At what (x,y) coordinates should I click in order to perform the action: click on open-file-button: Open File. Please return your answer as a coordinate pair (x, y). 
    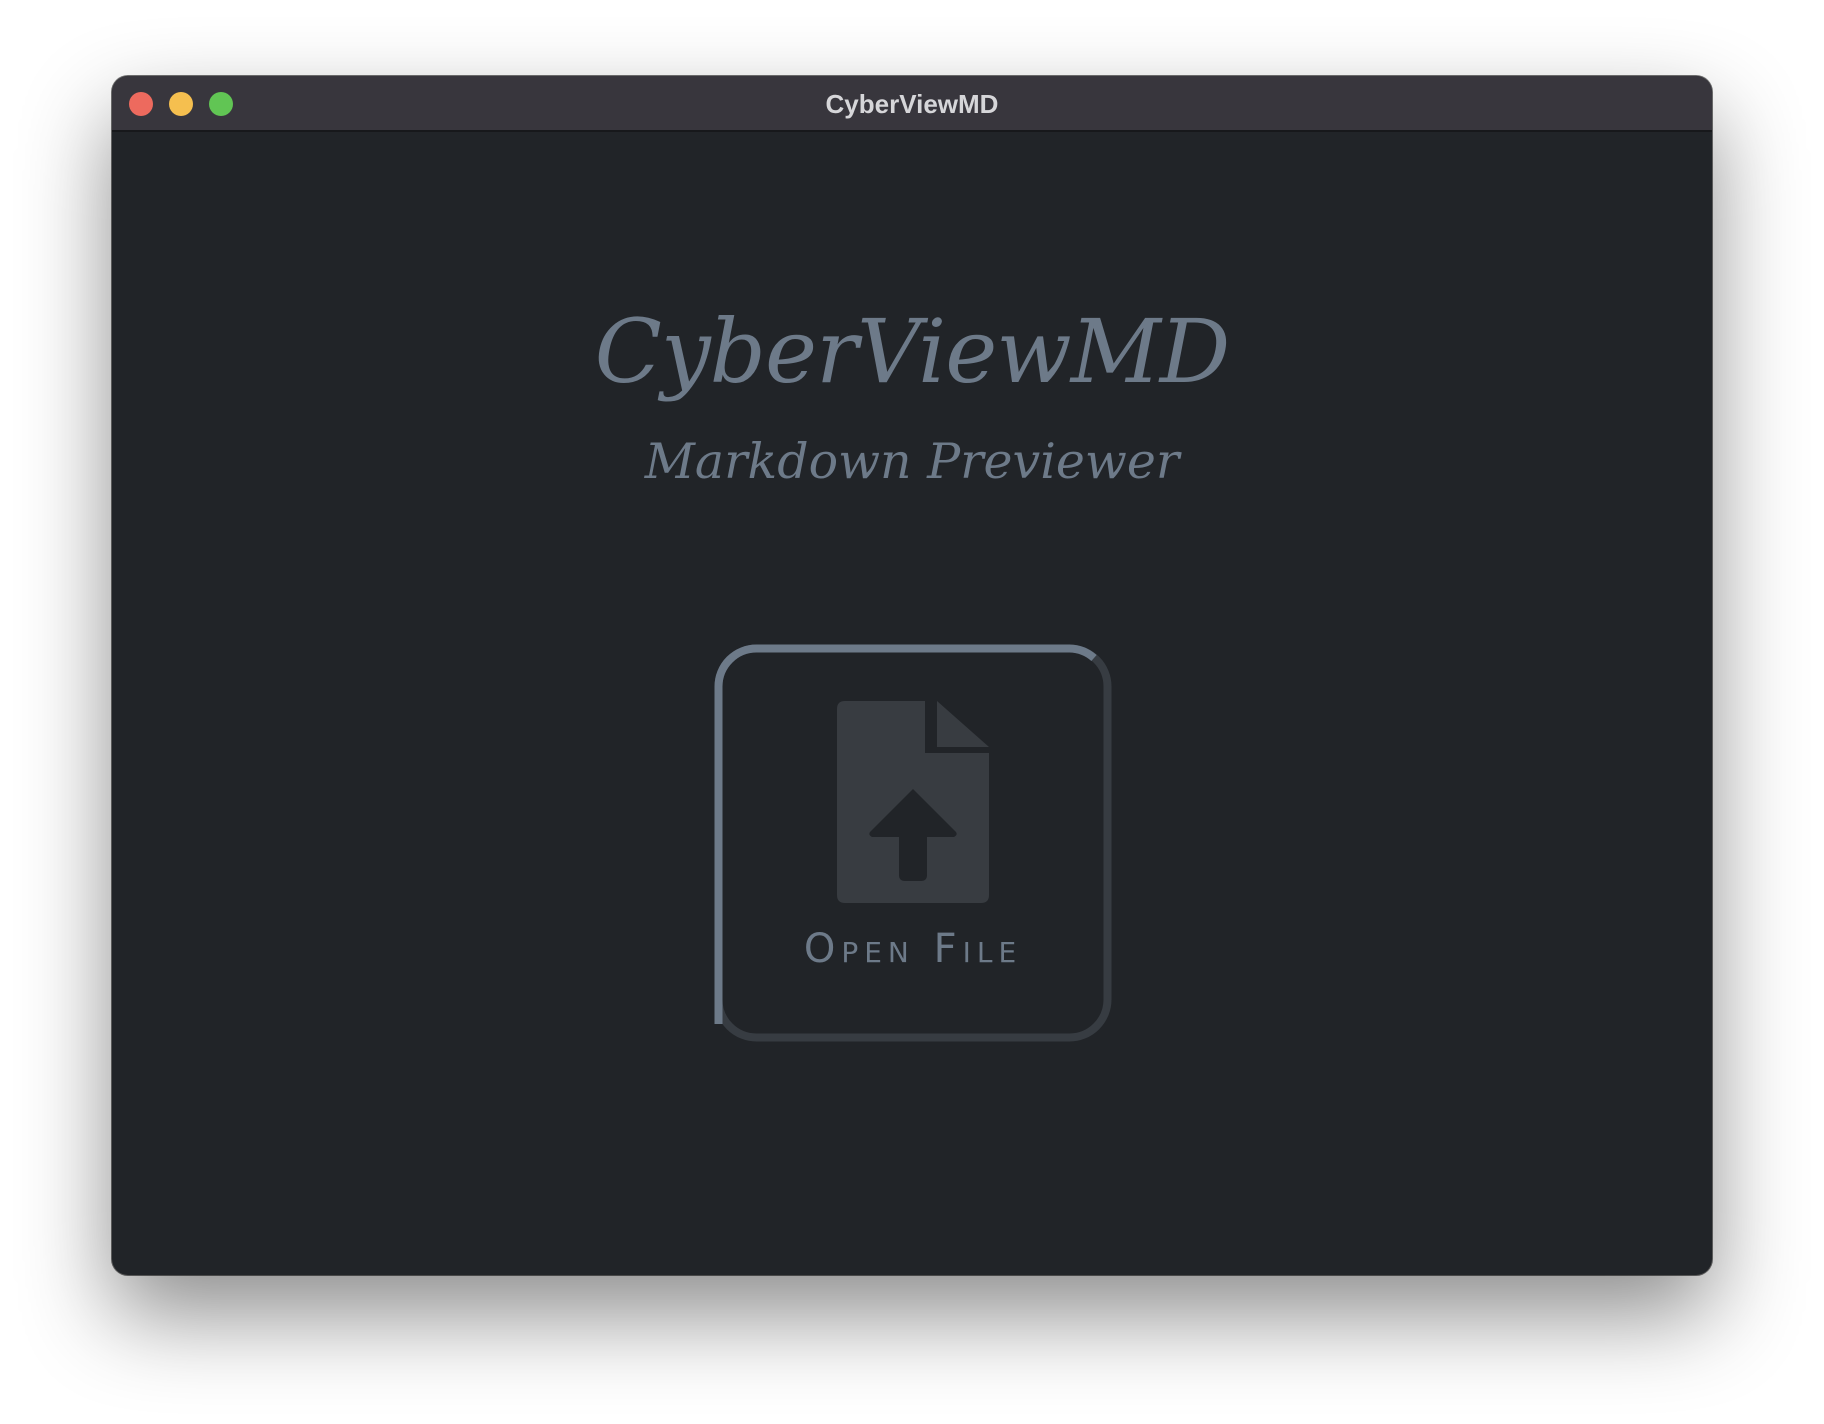
    Looking at the image, I should click on (913, 843).